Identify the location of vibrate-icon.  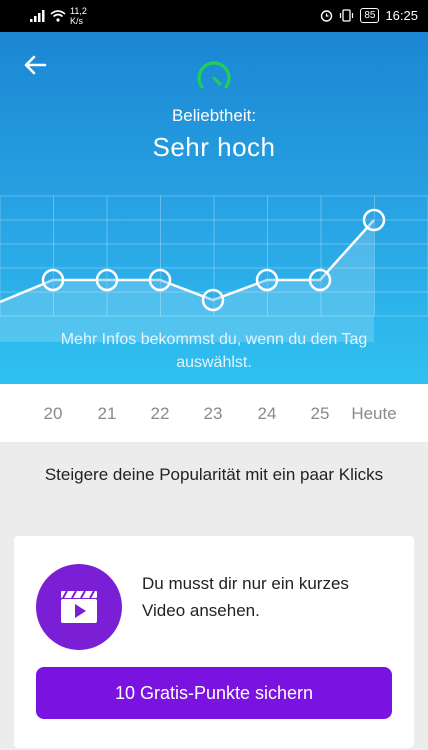
(347, 15).